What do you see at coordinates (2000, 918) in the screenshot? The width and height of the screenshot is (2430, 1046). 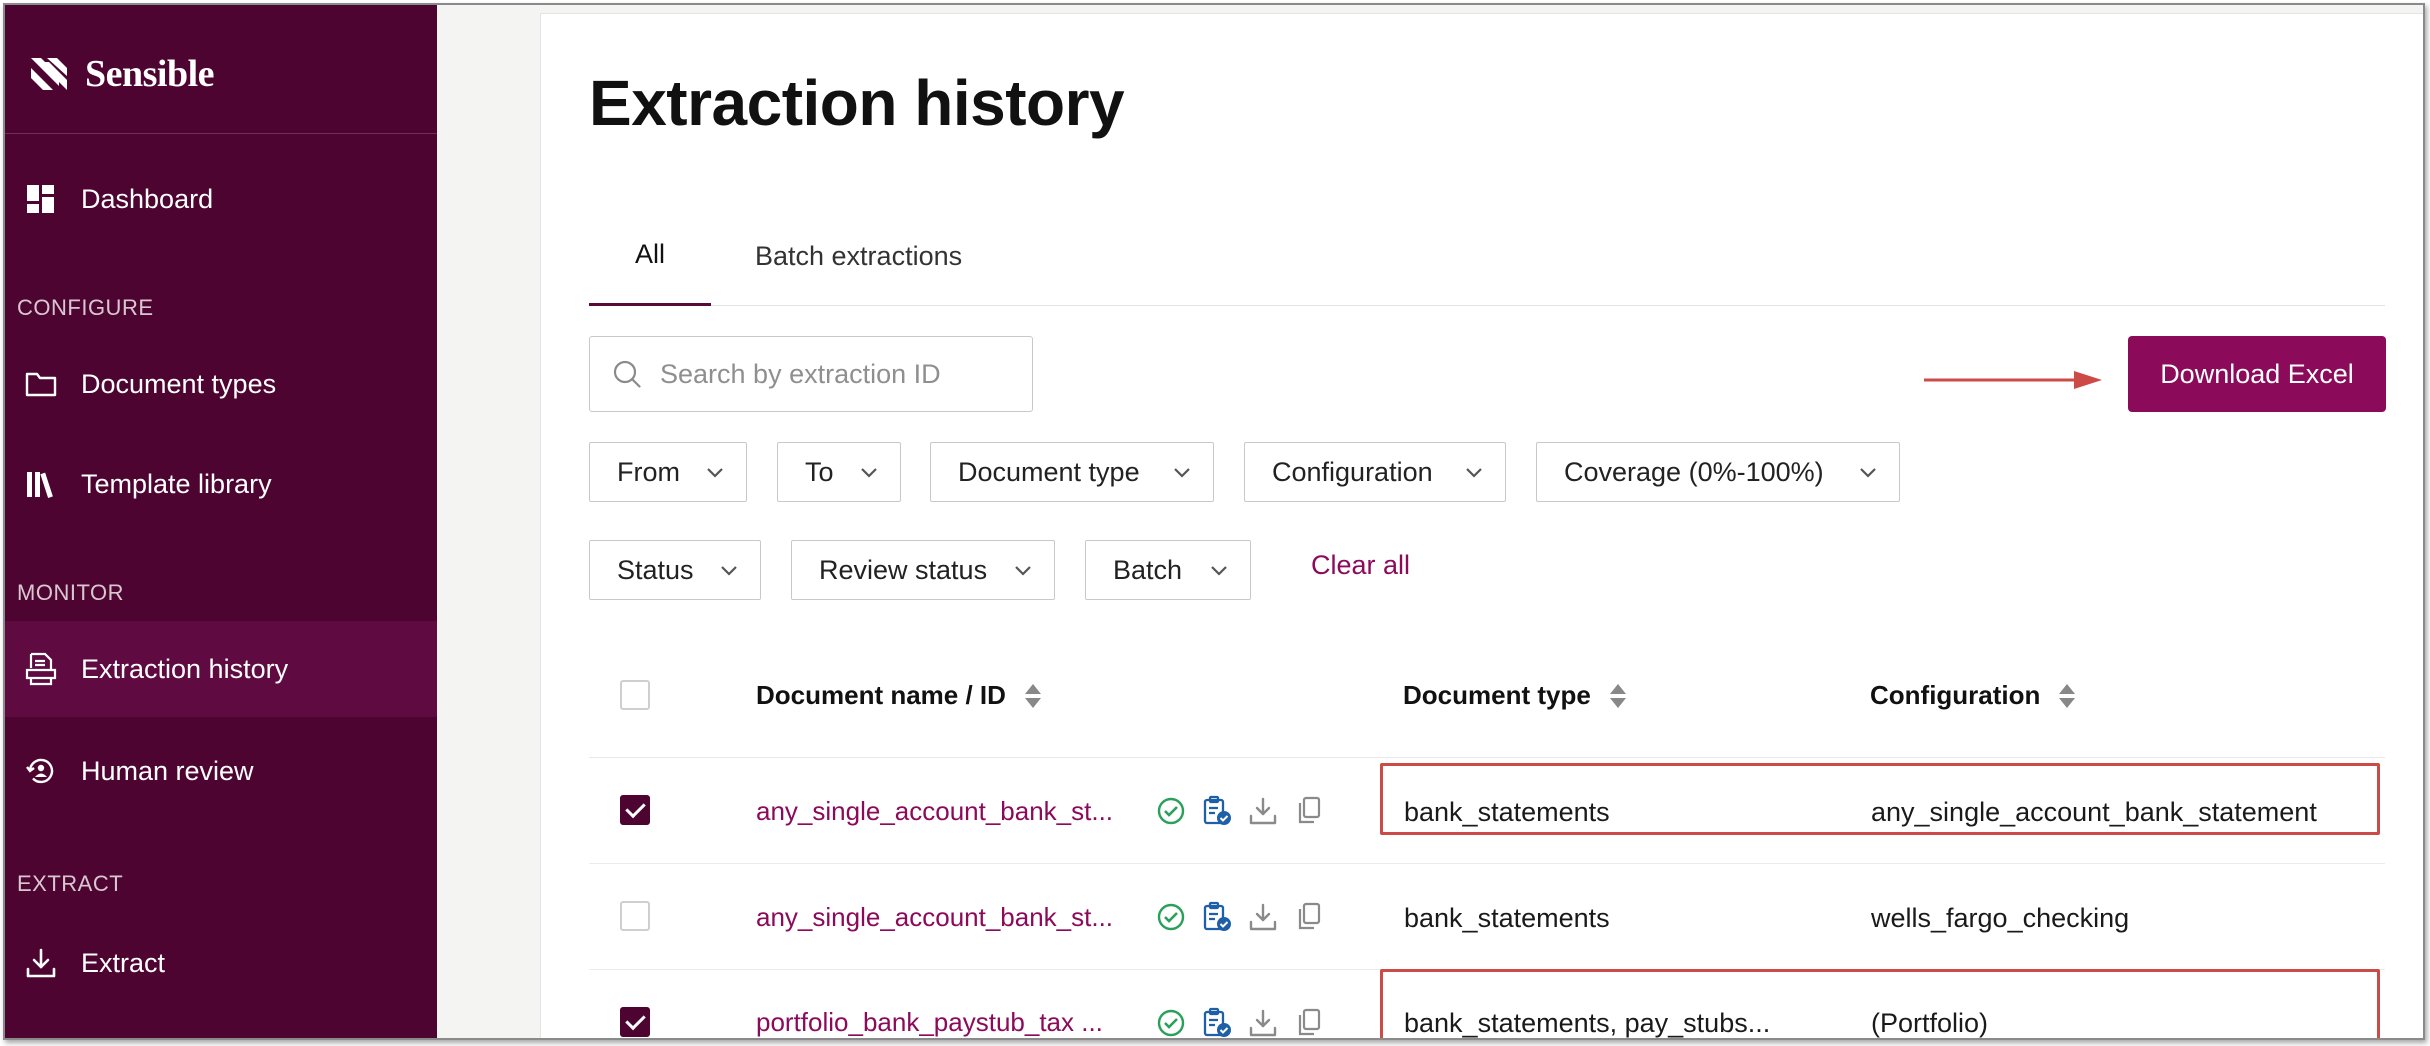 I see `configuration-cell: wells_fargo_checking` at bounding box center [2000, 918].